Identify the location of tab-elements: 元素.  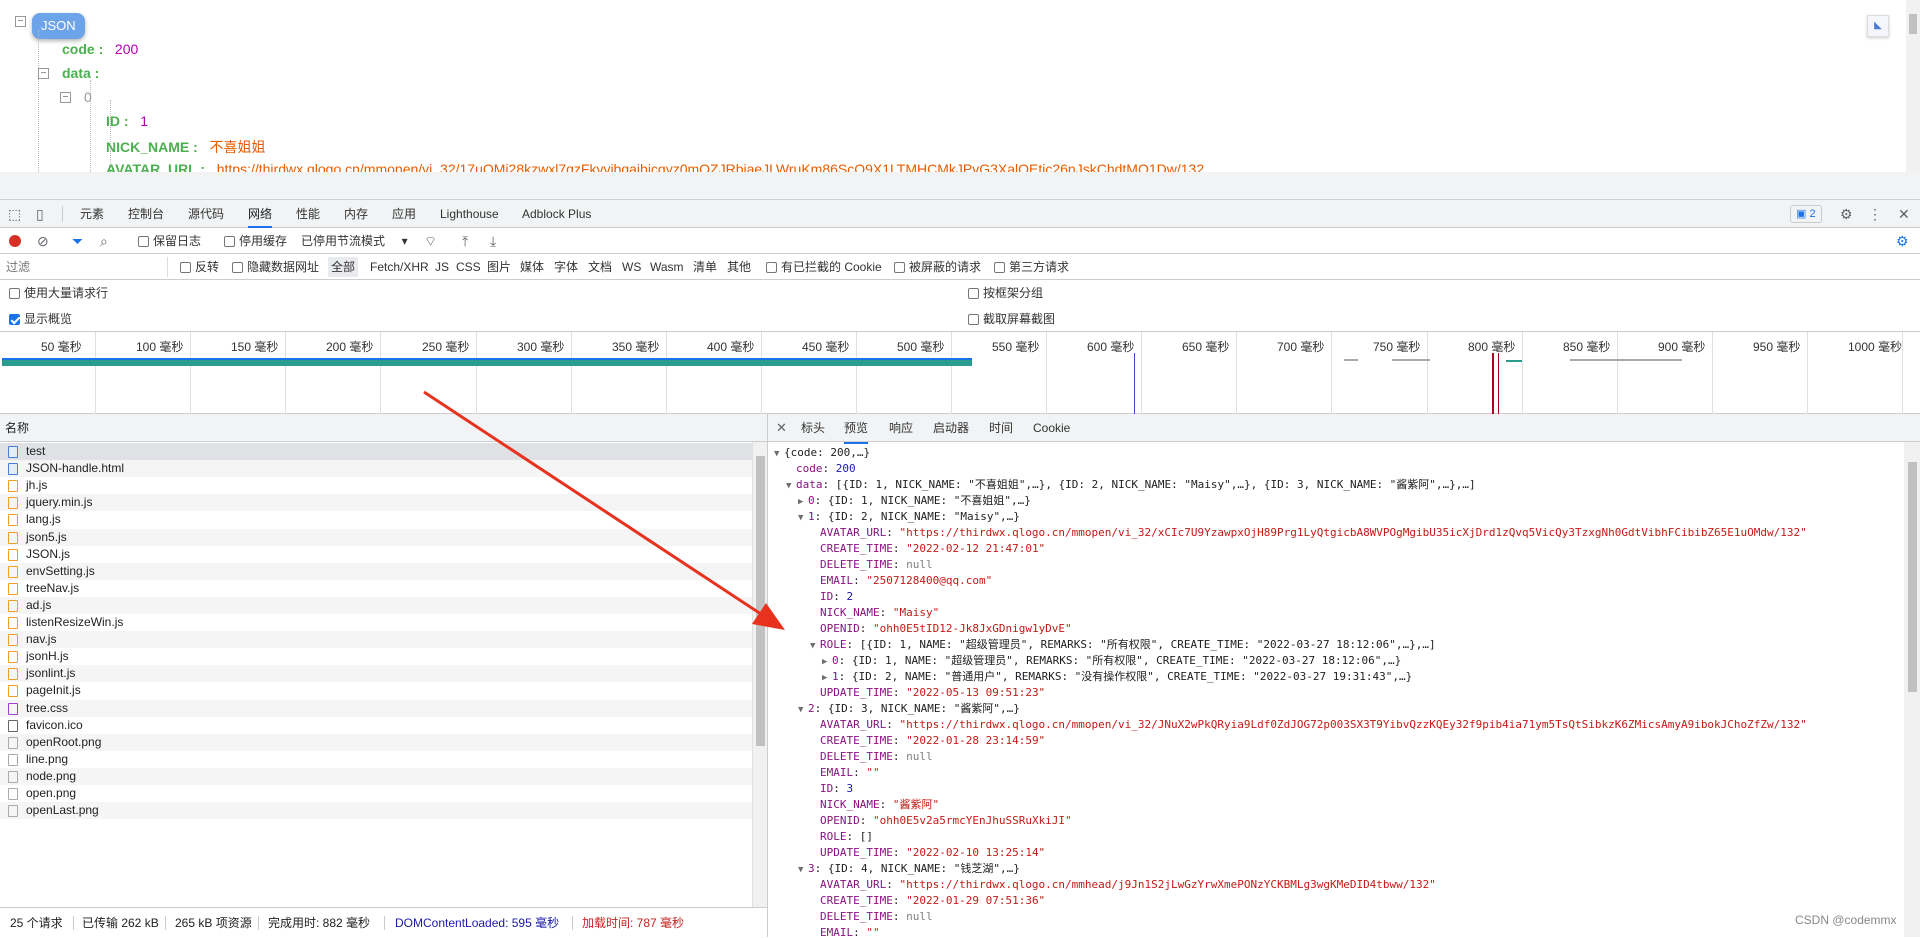
(92, 214).